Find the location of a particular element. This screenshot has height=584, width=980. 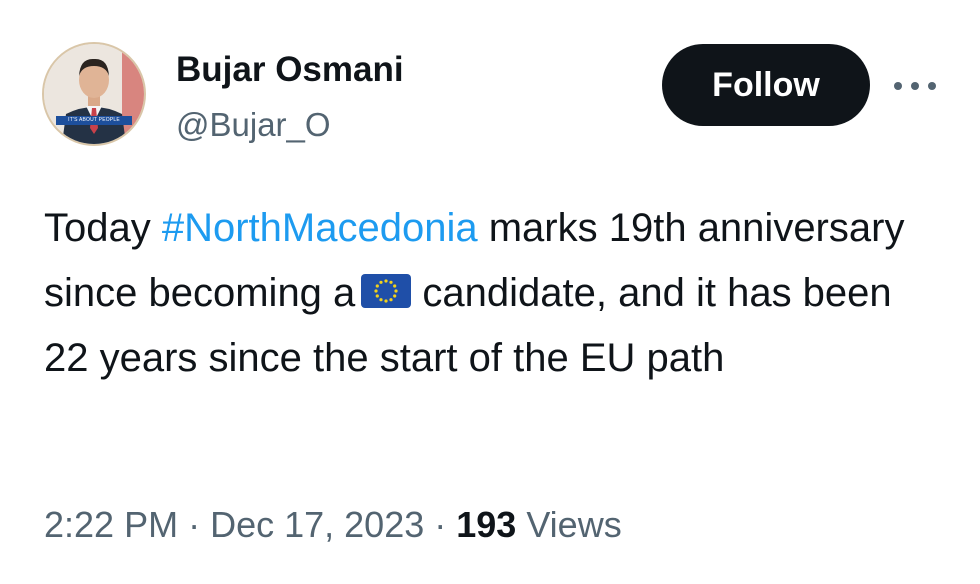

hashtag-link: #NorthMacedonia is located at coordinates (320, 228).